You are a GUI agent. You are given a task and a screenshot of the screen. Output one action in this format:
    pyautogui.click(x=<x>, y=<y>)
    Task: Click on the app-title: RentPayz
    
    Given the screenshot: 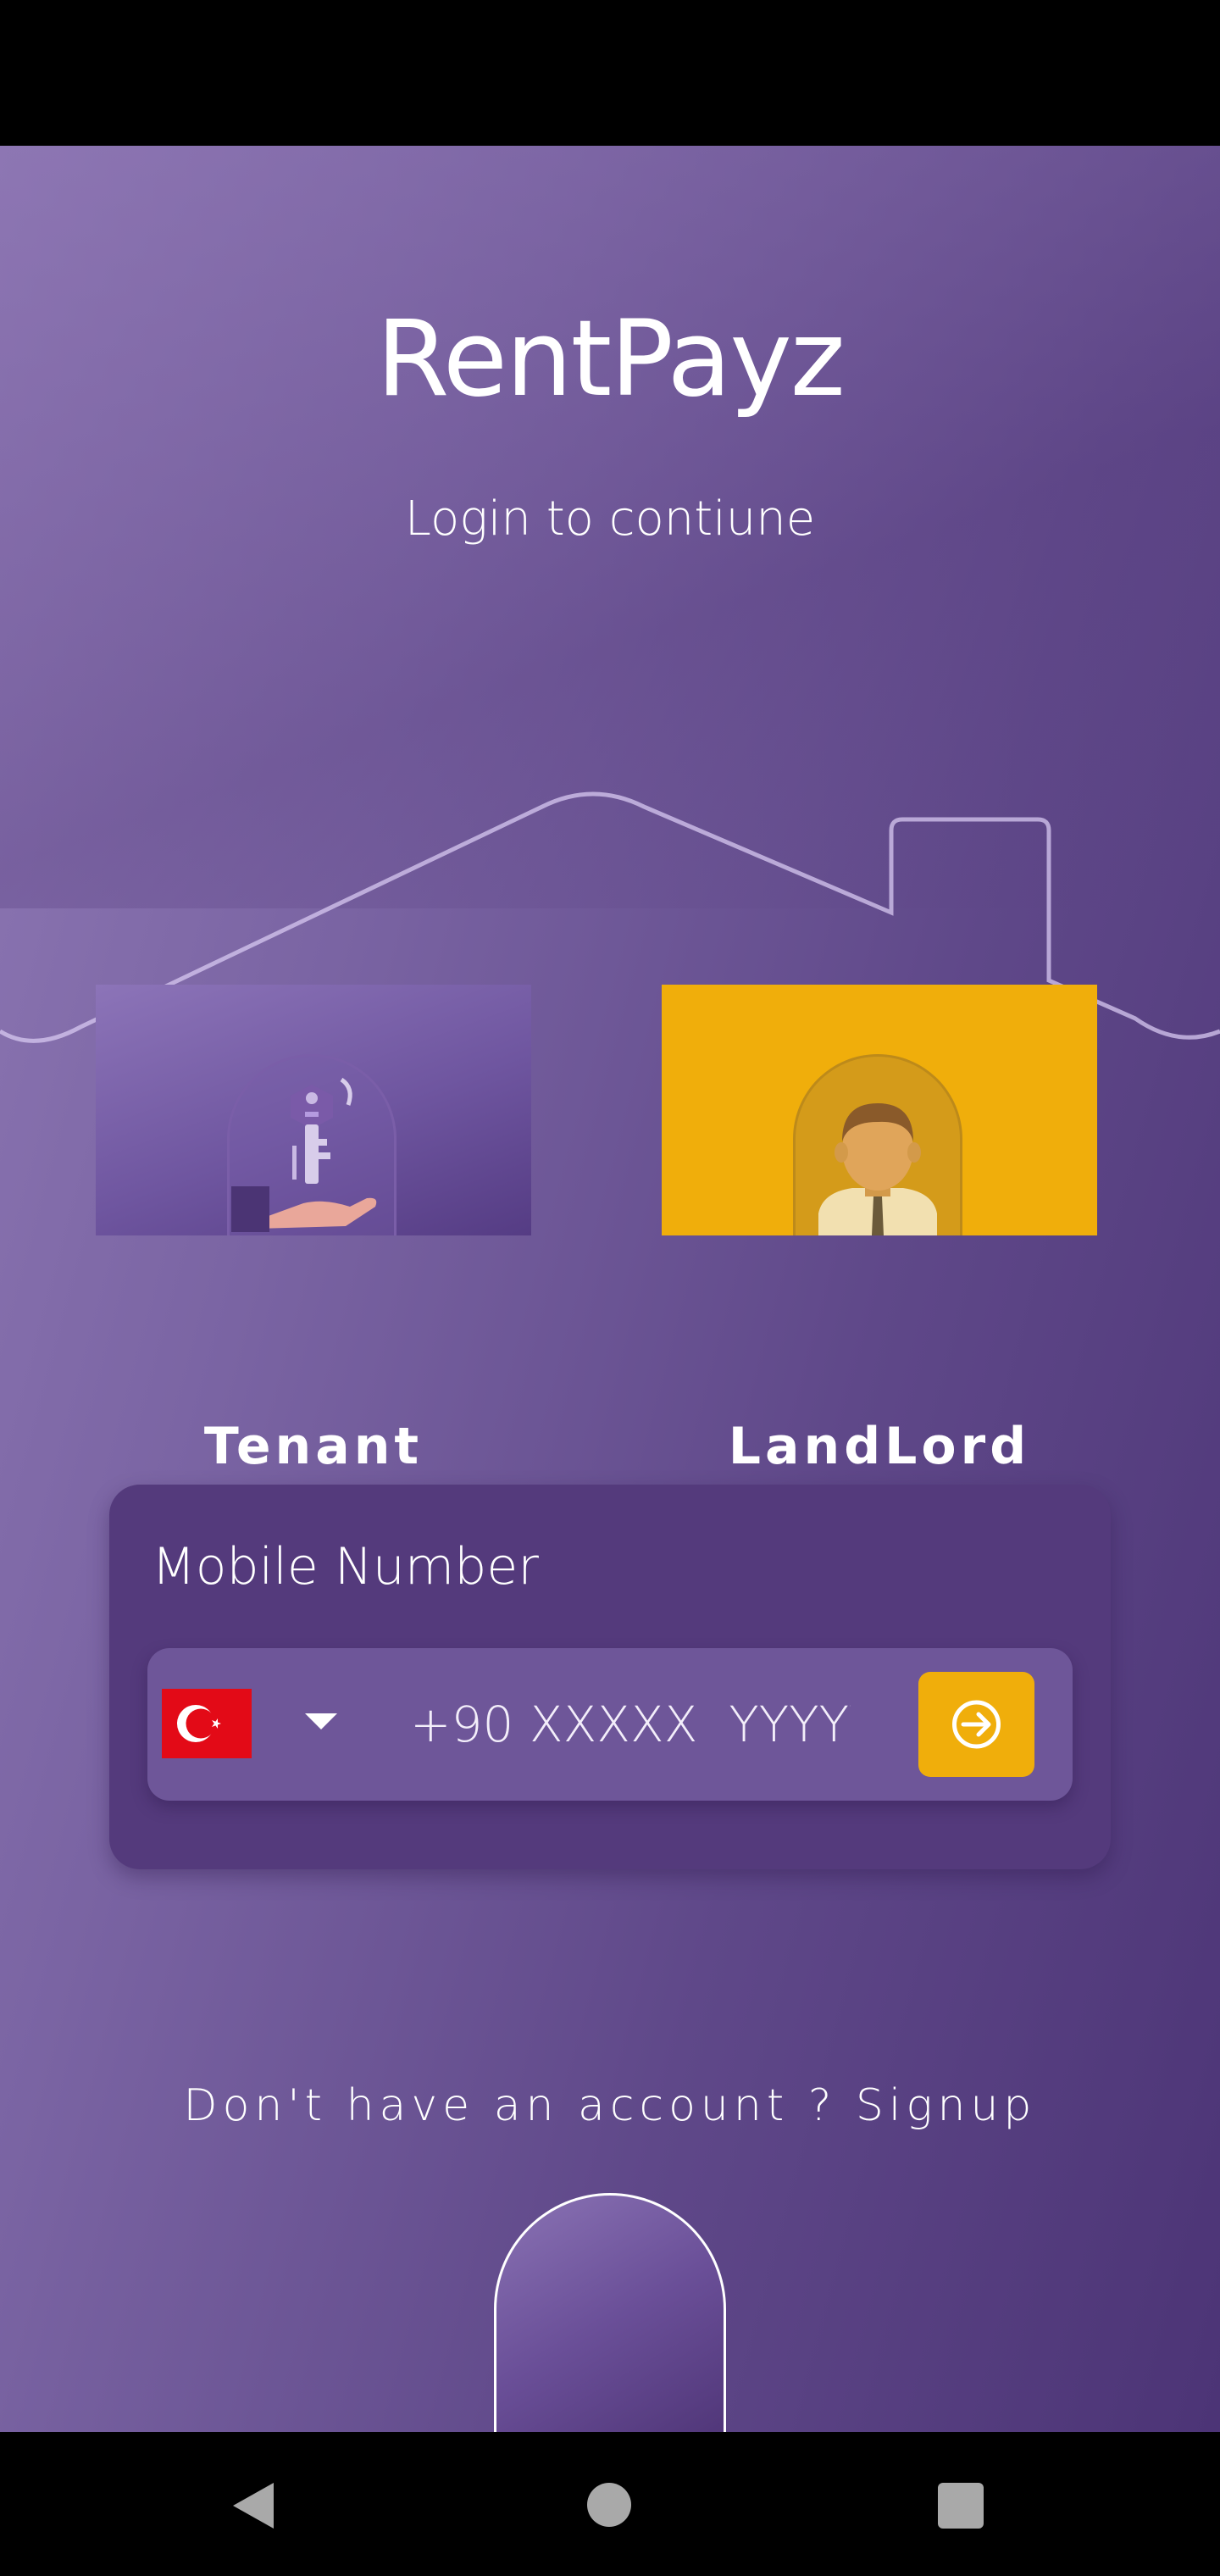 What is the action you would take?
    pyautogui.click(x=611, y=359)
    